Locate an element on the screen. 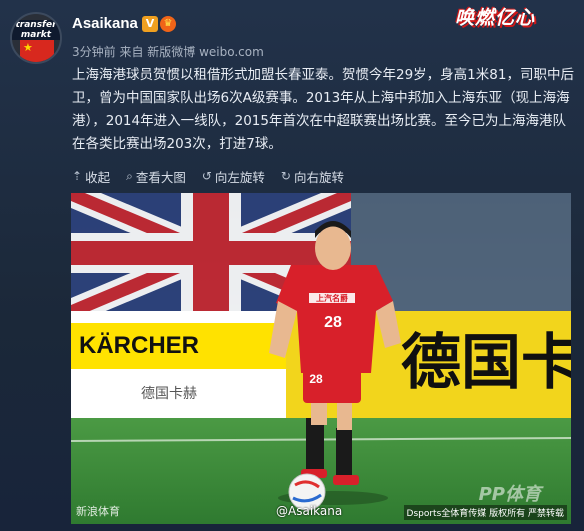  view-large-label: 查看大图 is located at coordinates (160, 177).